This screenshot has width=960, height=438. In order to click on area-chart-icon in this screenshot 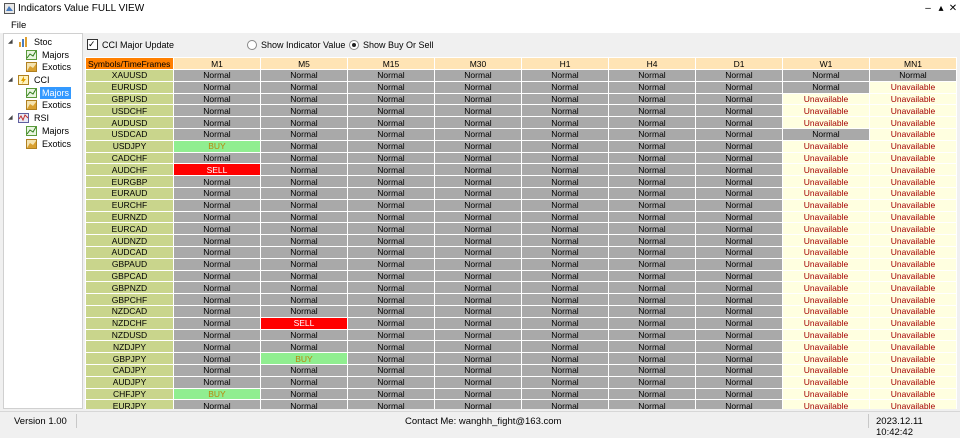, I will do `click(31, 144)`.